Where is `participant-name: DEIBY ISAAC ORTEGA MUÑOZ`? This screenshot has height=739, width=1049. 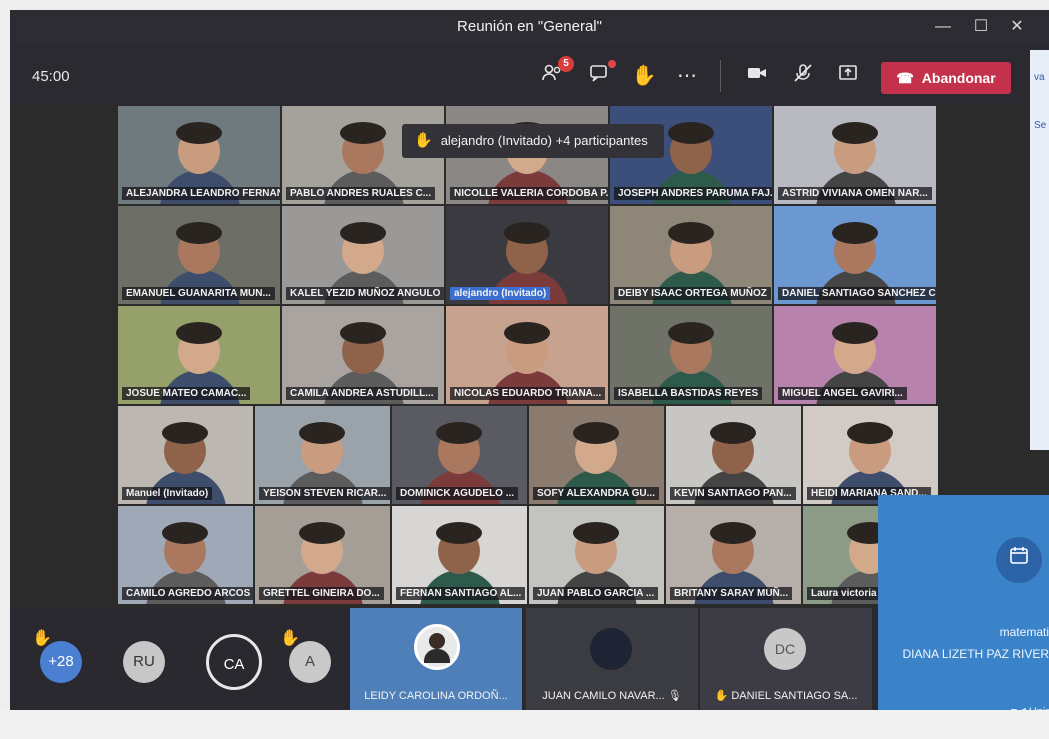
participant-name: DEIBY ISAAC ORTEGA MUÑOZ is located at coordinates (692, 293).